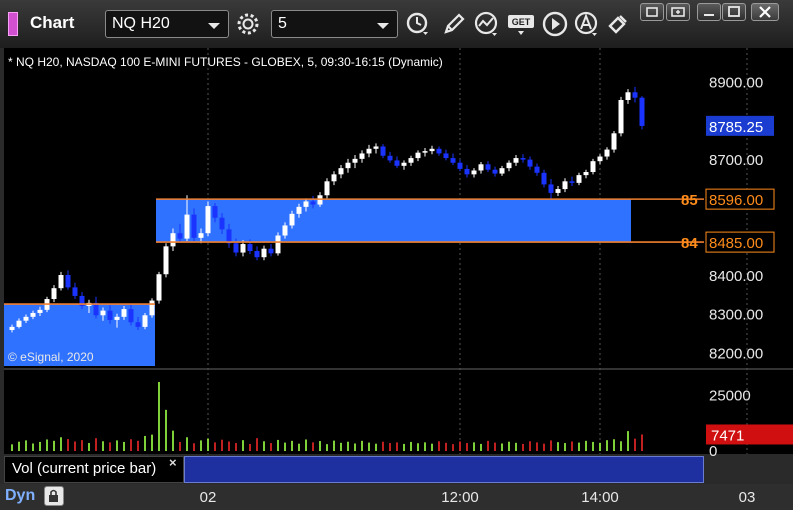 Image resolution: width=793 pixels, height=510 pixels. What do you see at coordinates (600, 497) in the screenshot?
I see `time-tick-label: 14:00` at bounding box center [600, 497].